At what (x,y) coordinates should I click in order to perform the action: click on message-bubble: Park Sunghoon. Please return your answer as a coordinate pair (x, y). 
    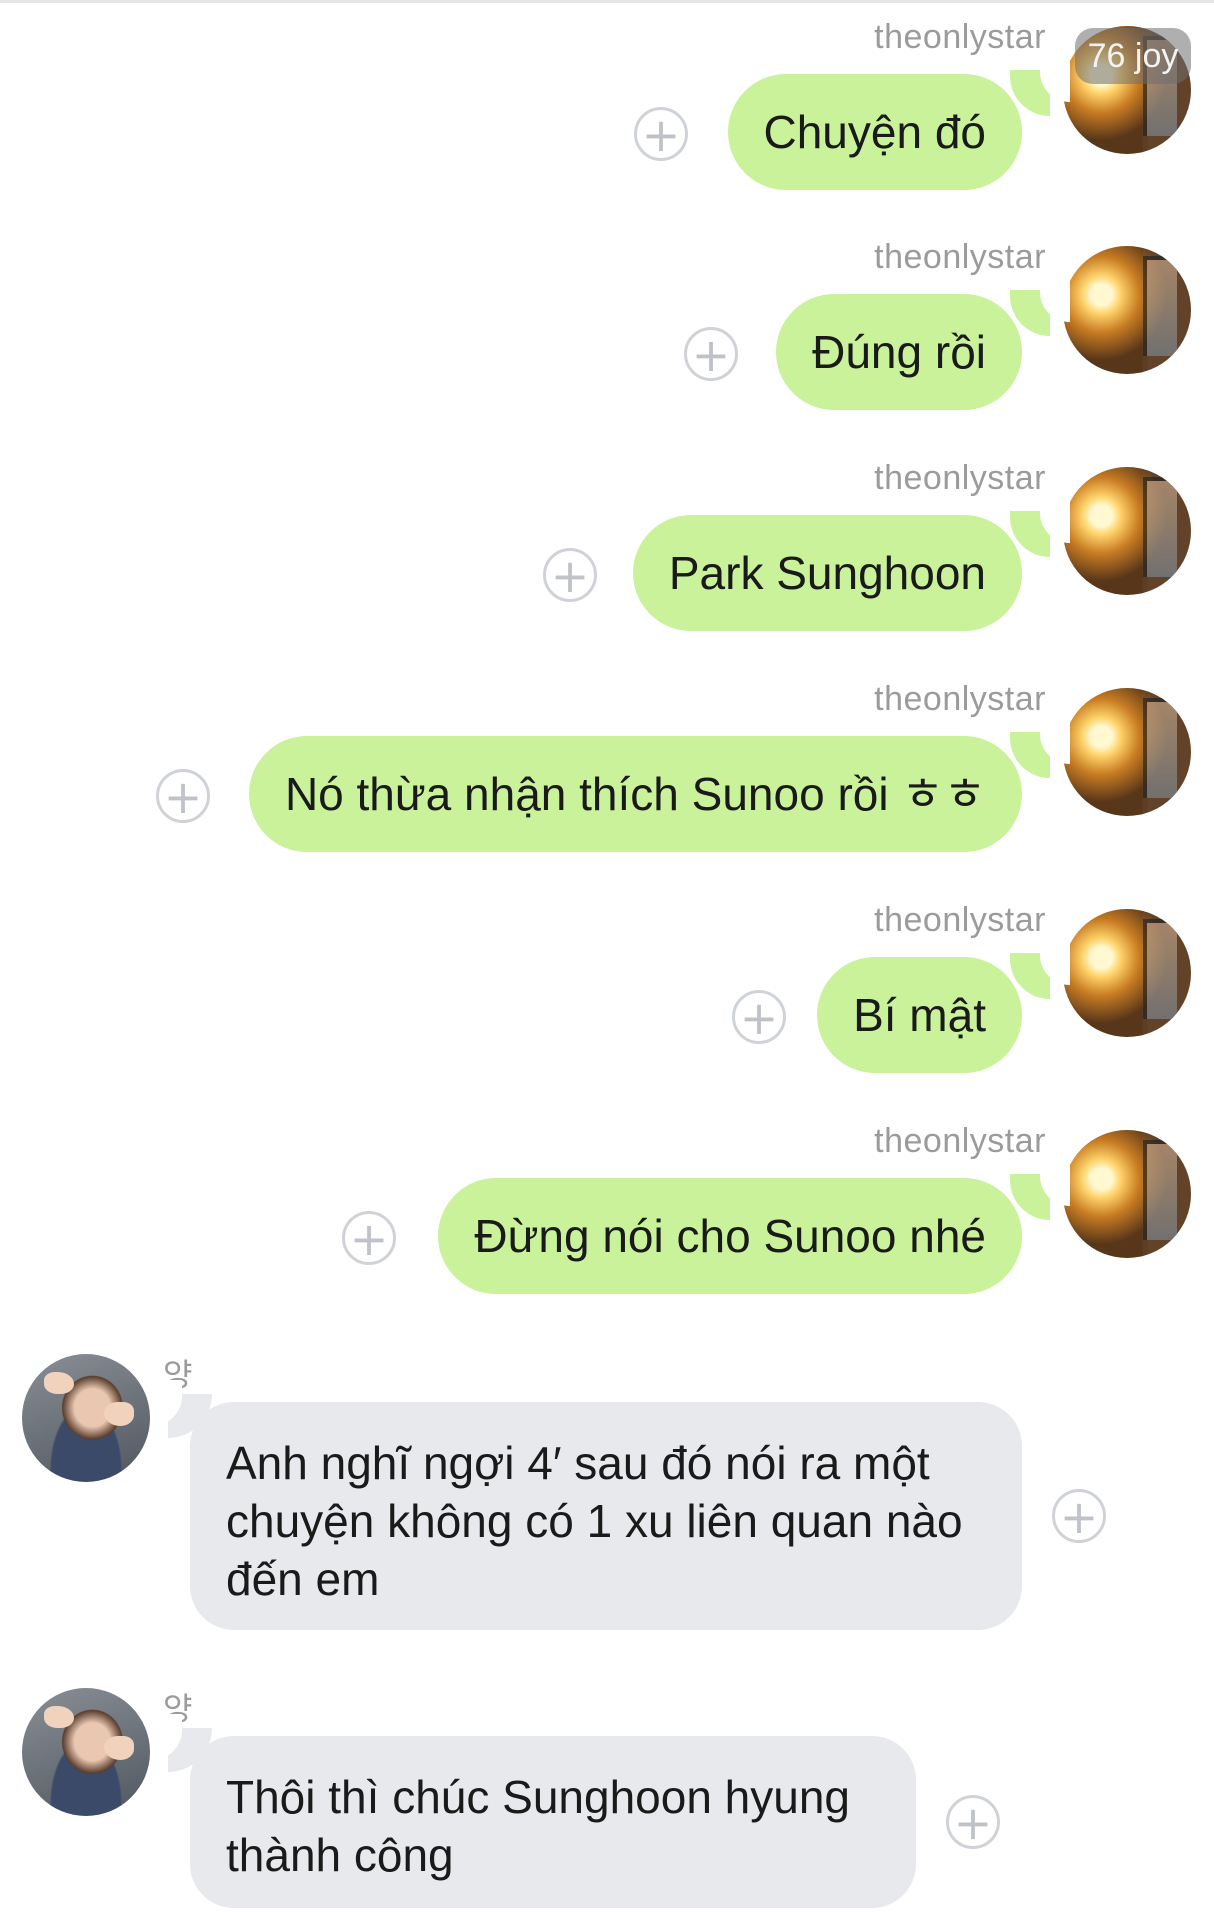
    Looking at the image, I should click on (827, 573).